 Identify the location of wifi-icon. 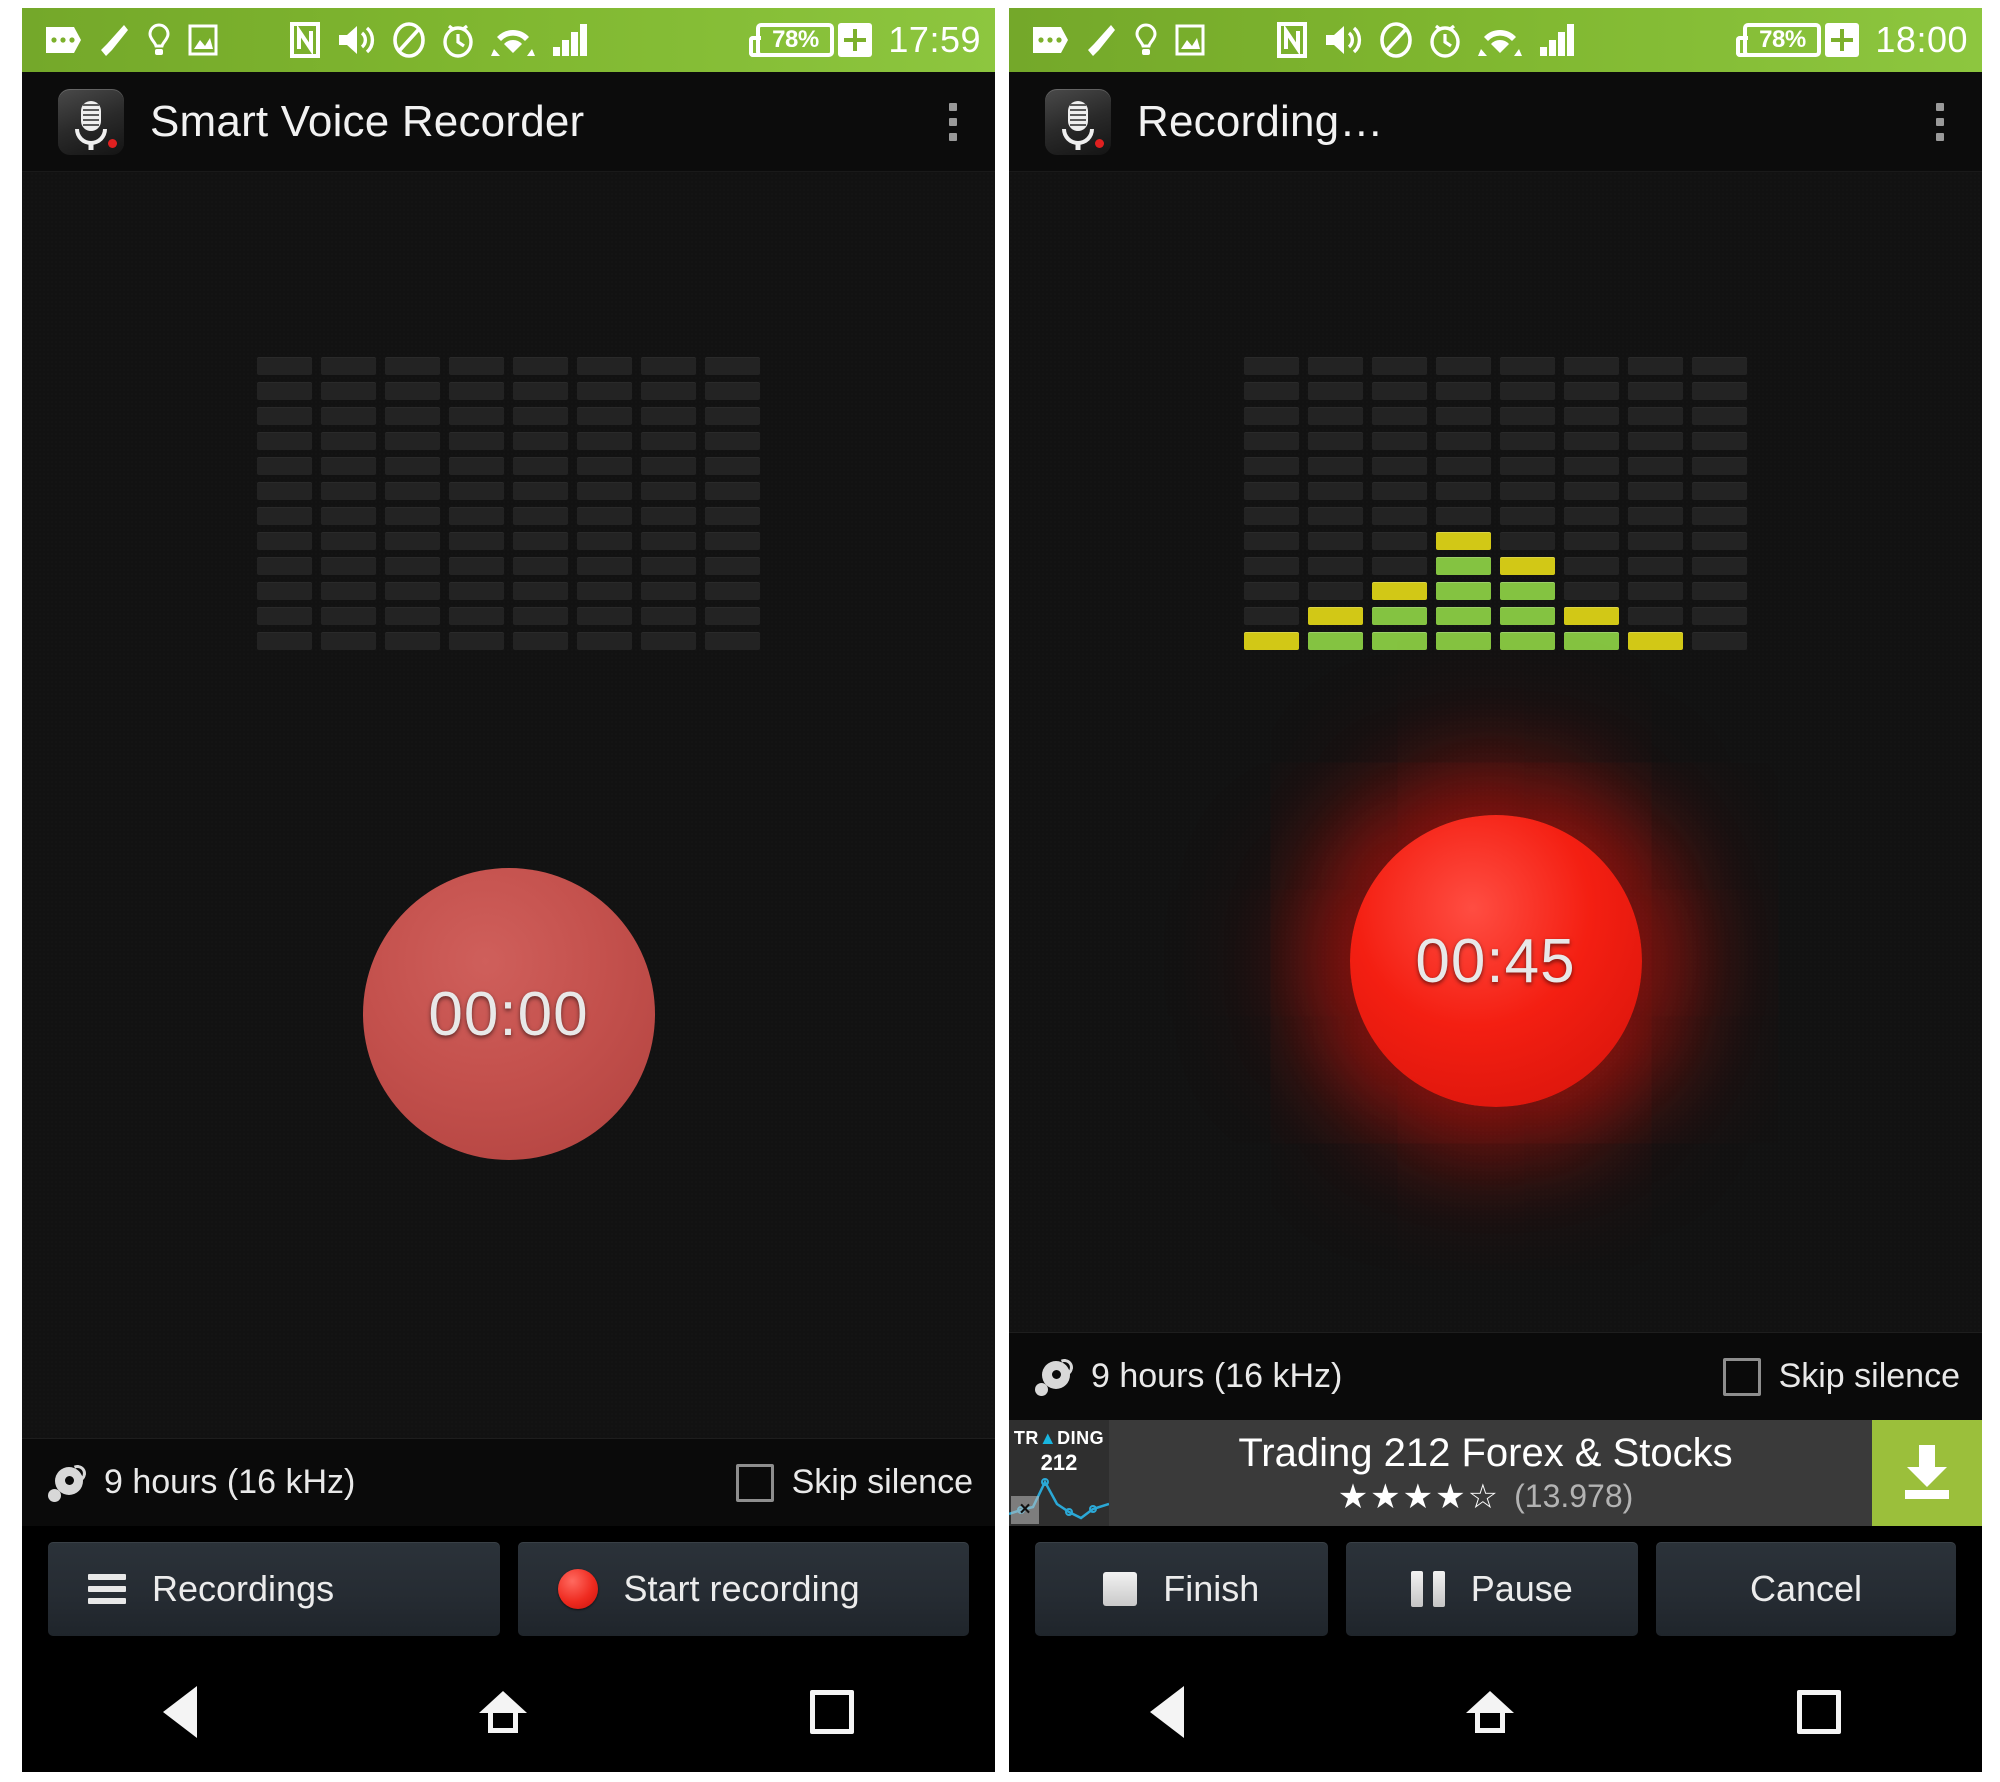
(1500, 43).